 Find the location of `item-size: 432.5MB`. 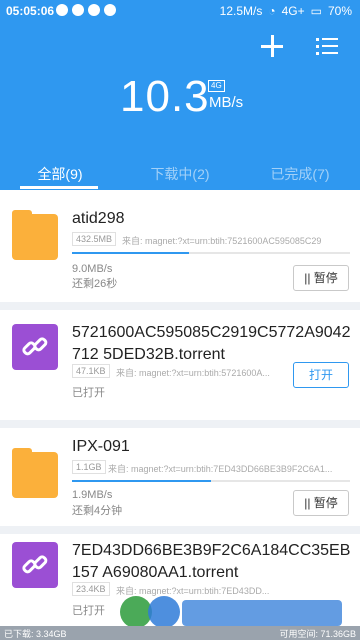

item-size: 432.5MB is located at coordinates (94, 239).